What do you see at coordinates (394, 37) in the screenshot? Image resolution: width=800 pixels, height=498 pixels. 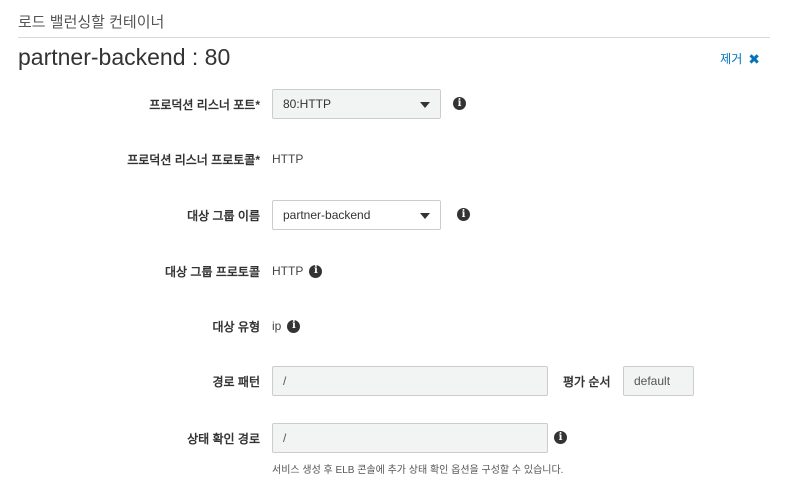 I see `section-divider` at bounding box center [394, 37].